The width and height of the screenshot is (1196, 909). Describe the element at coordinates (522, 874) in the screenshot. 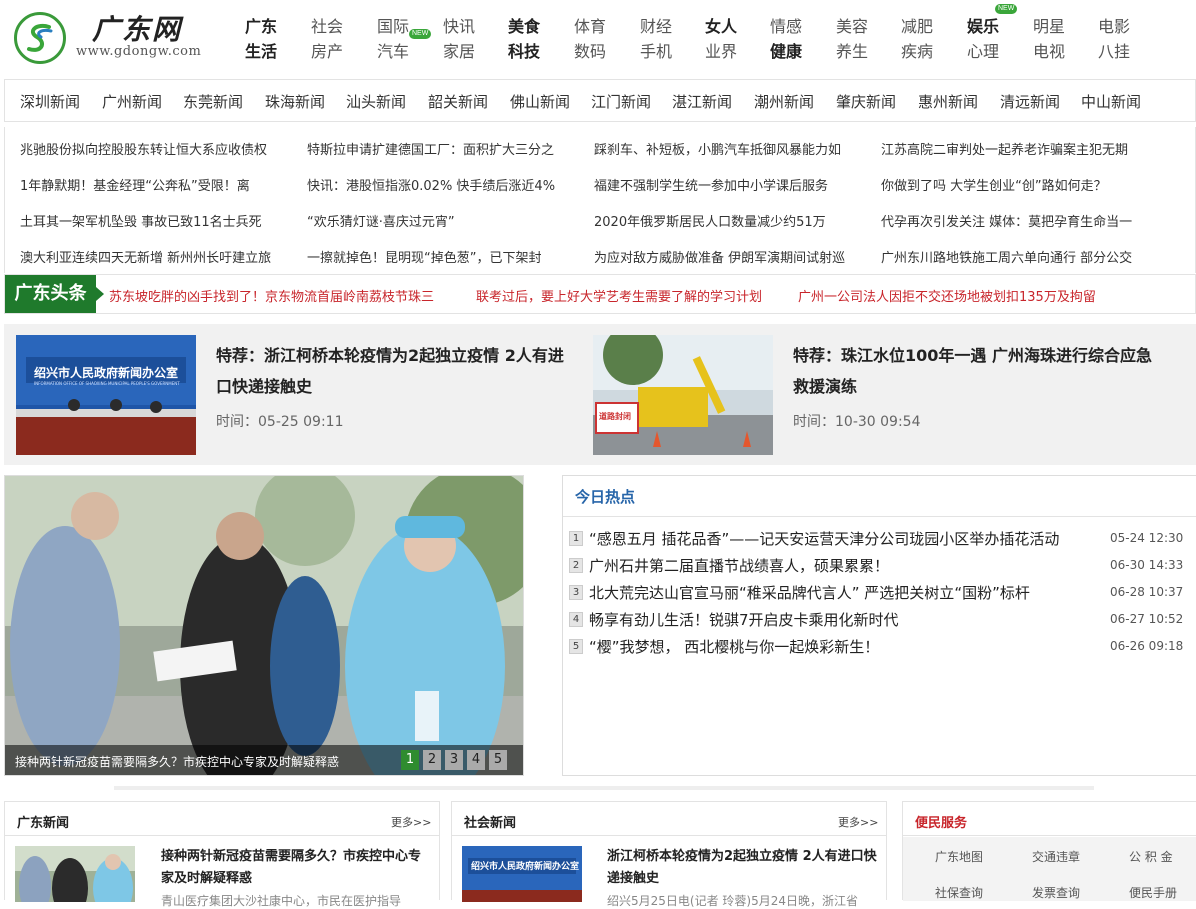

I see `box-news-image: 绍兴市人民政府新闻办公室` at that location.